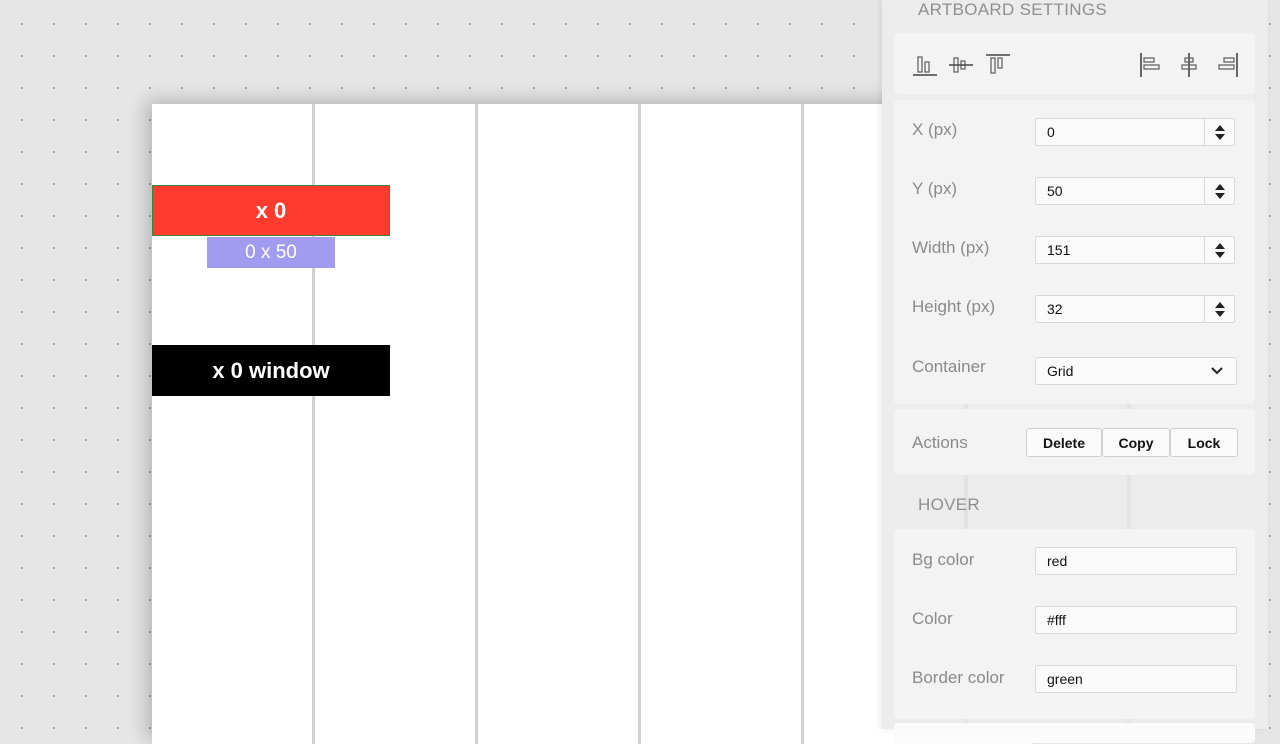  I want to click on copy-button: Copy, so click(1136, 442).